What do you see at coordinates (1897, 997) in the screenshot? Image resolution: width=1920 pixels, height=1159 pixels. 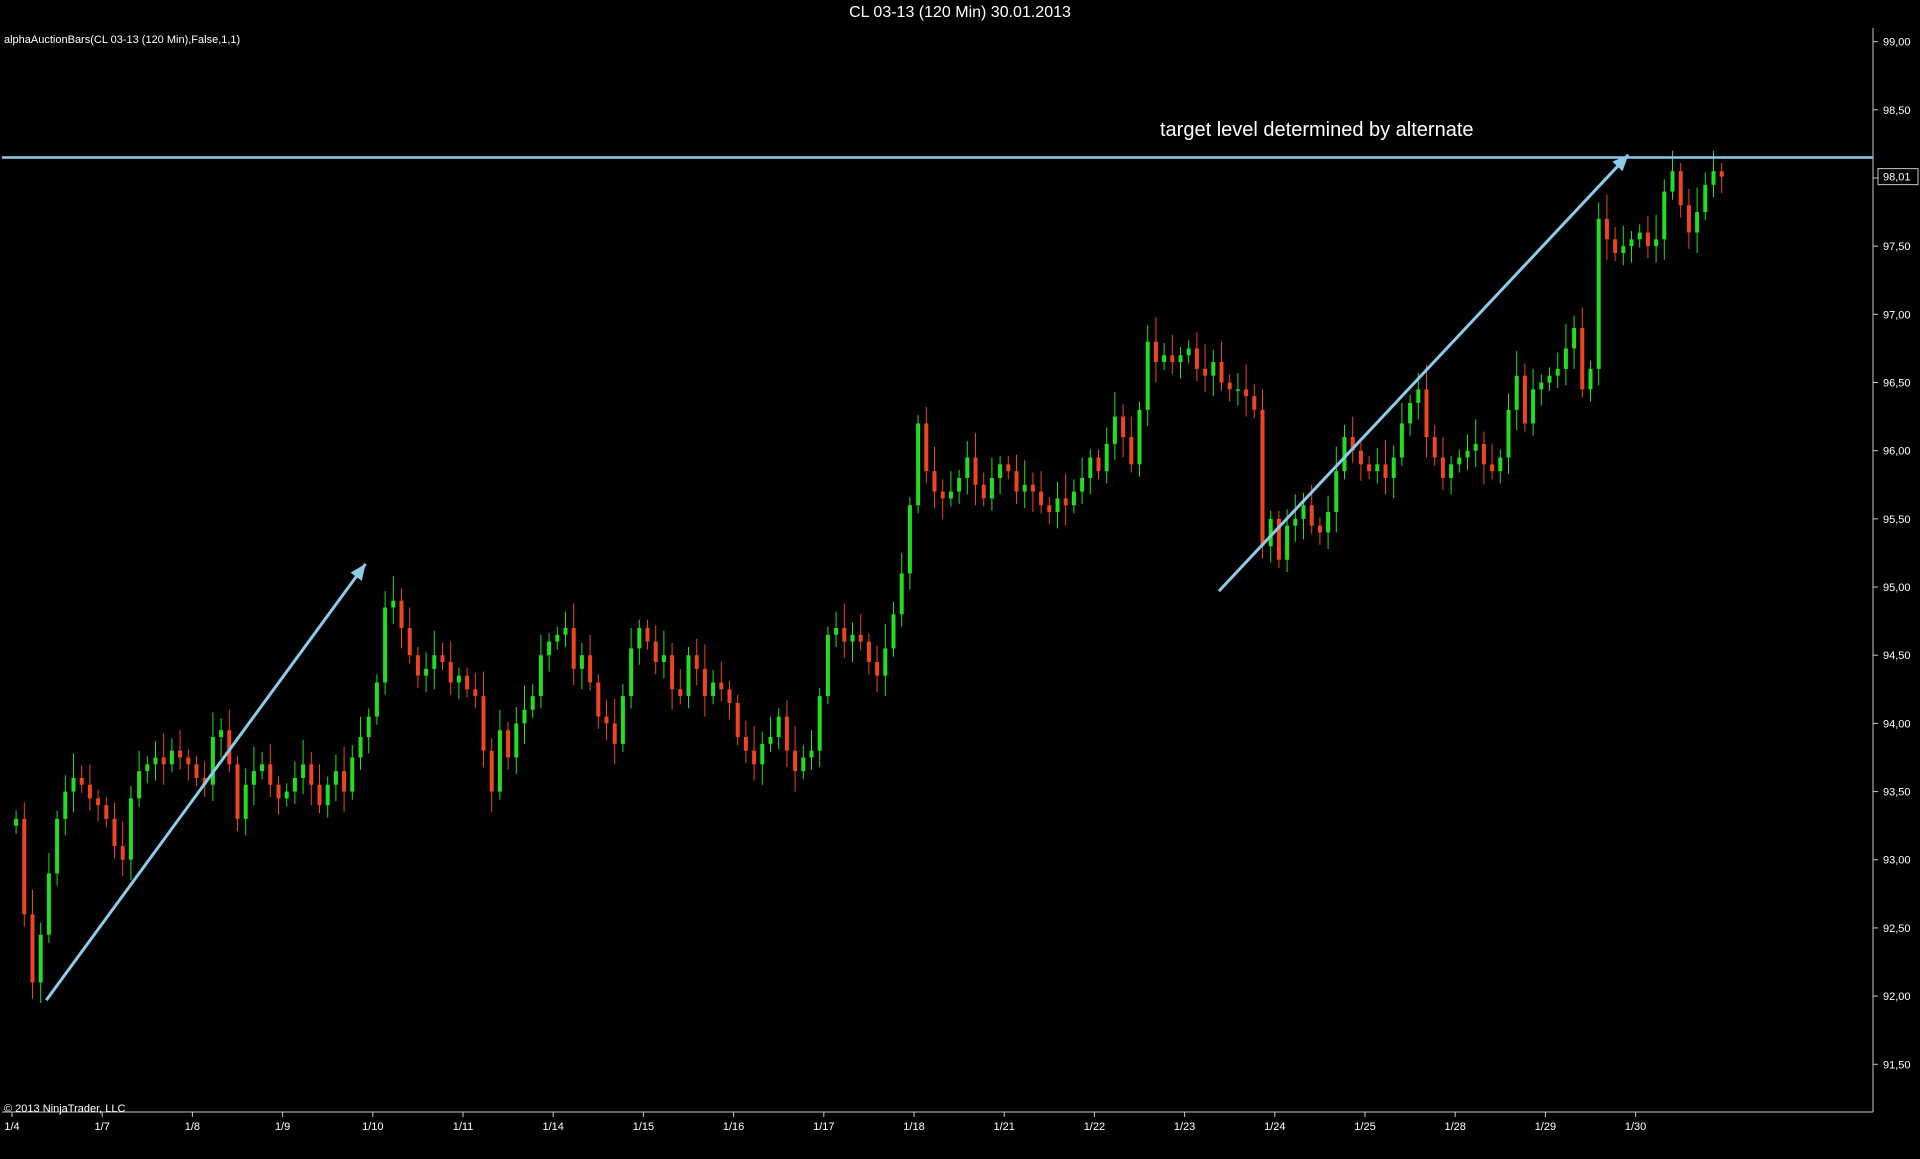 I see `y-tick-label: 92,00` at bounding box center [1897, 997].